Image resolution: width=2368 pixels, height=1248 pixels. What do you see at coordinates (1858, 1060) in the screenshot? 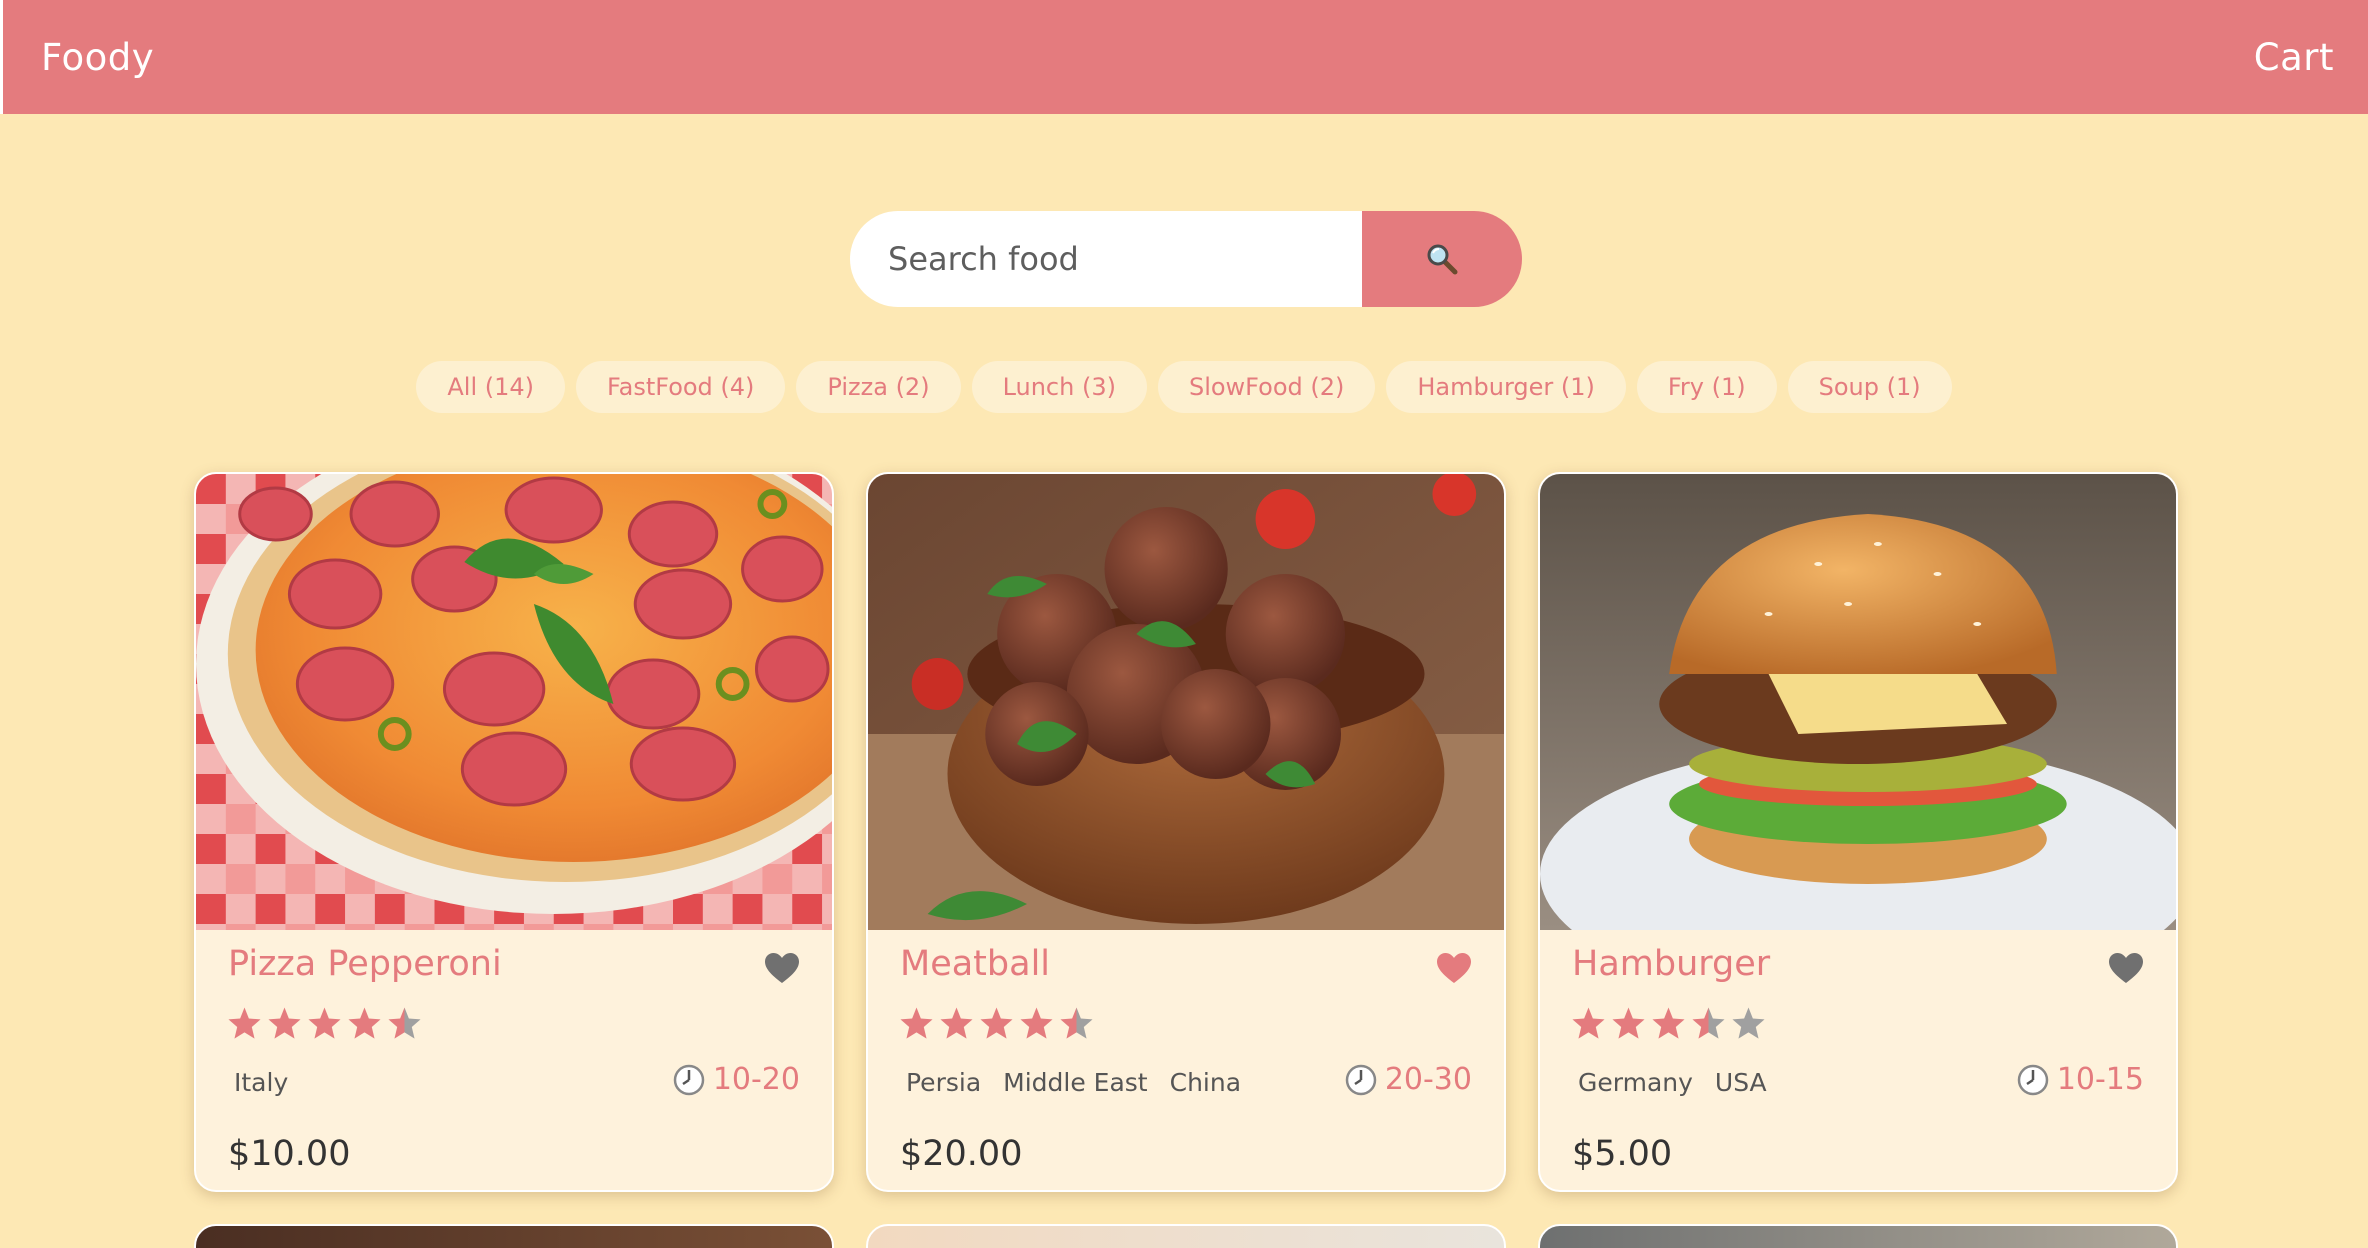
I see `food-card-body: Hamburger Germany USA 10-15 $5.00` at bounding box center [1858, 1060].